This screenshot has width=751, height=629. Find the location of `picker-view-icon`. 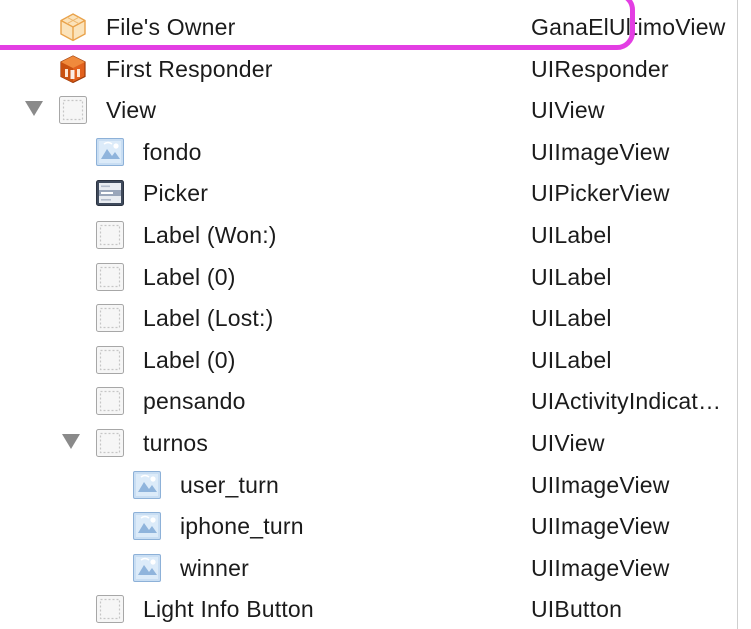

picker-view-icon is located at coordinates (110, 193).